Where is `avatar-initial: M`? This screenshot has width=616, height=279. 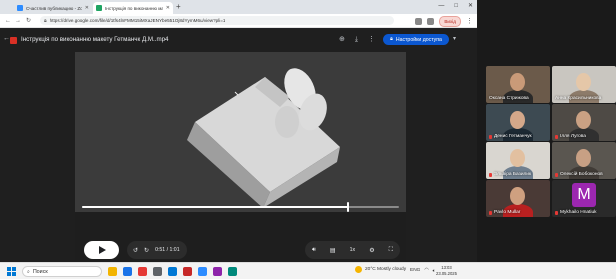 avatar-initial: M is located at coordinates (584, 195).